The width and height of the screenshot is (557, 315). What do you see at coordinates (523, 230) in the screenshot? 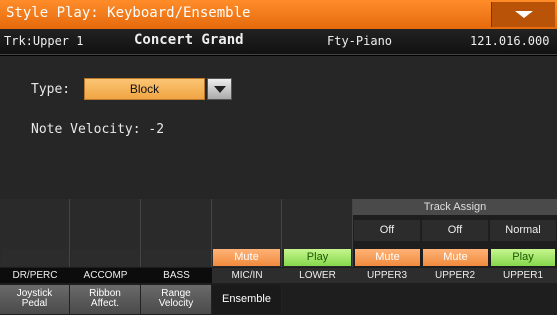
I see `track-assign-upper1: Normal` at bounding box center [523, 230].